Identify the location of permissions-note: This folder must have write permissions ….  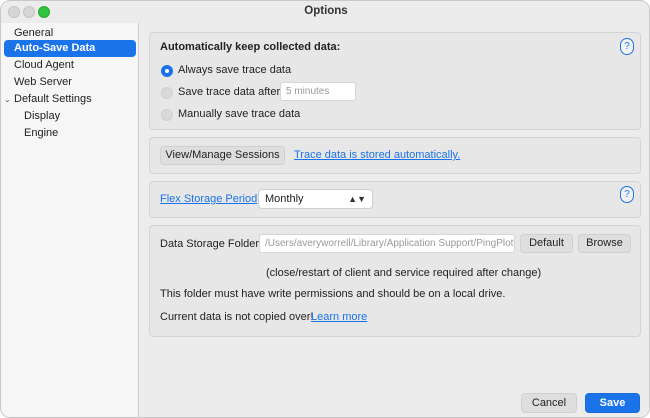
(333, 294).